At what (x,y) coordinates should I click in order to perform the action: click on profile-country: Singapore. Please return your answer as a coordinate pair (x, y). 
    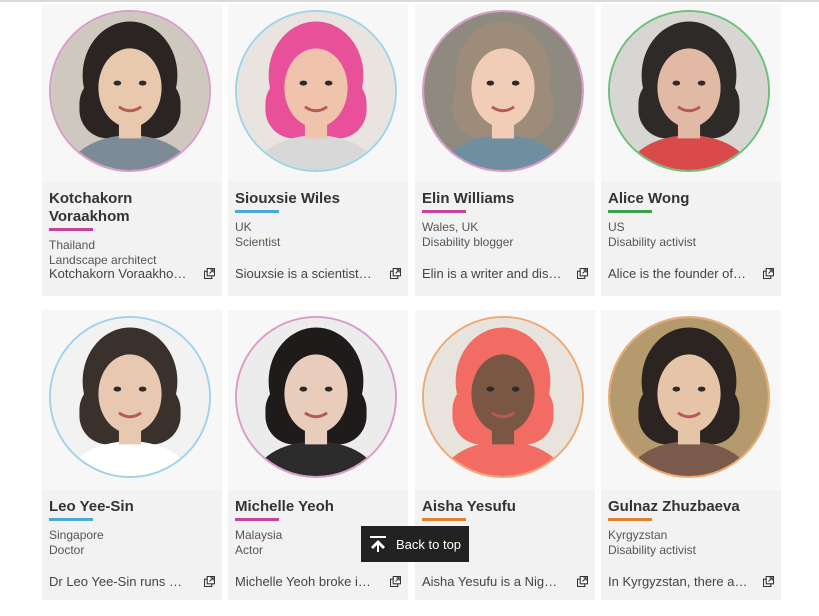
    Looking at the image, I should click on (76, 535).